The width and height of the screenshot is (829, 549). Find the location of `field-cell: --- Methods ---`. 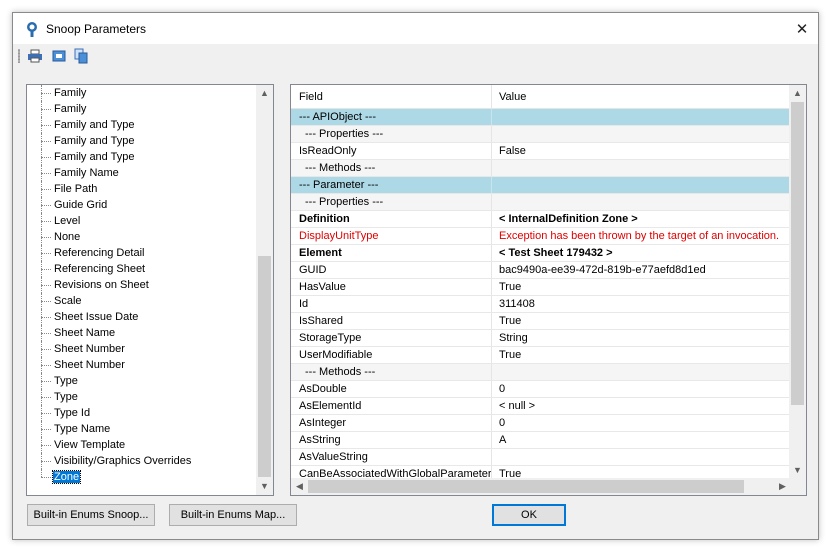

field-cell: --- Methods --- is located at coordinates (340, 168).